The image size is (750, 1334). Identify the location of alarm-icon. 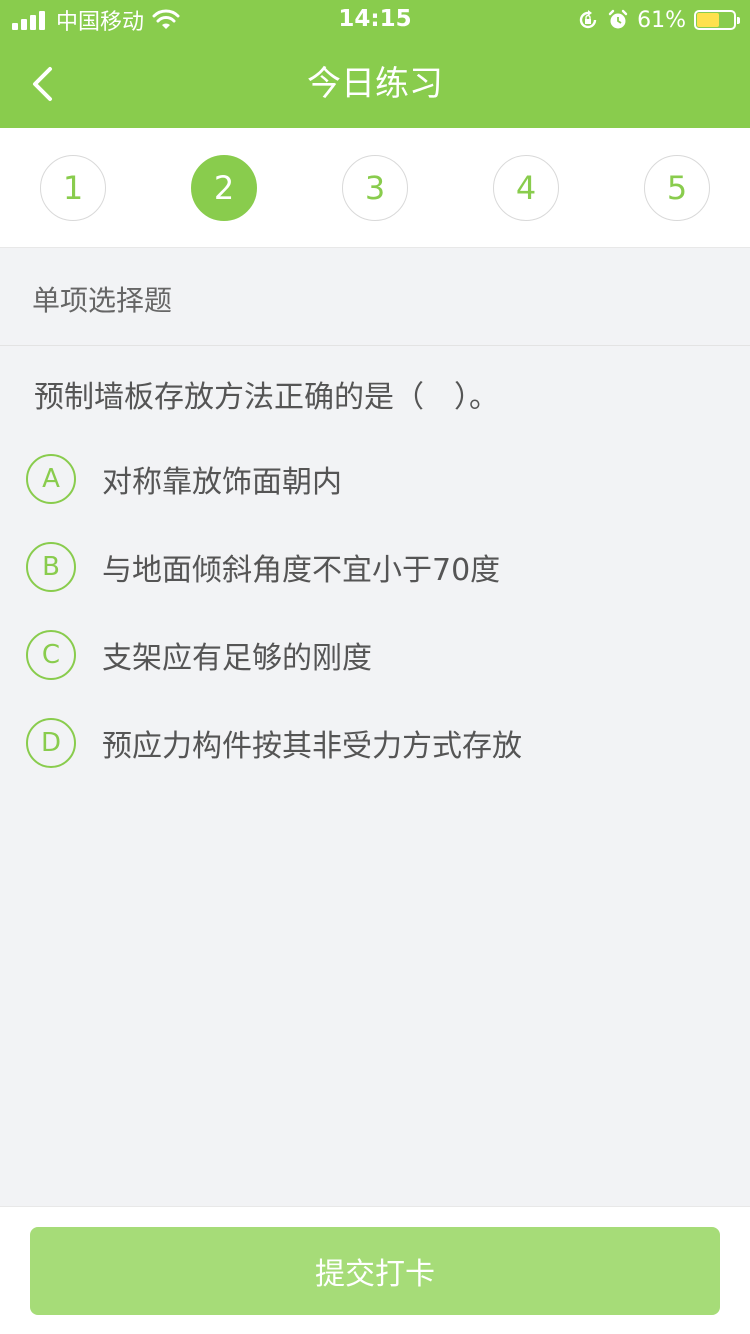
(618, 19).